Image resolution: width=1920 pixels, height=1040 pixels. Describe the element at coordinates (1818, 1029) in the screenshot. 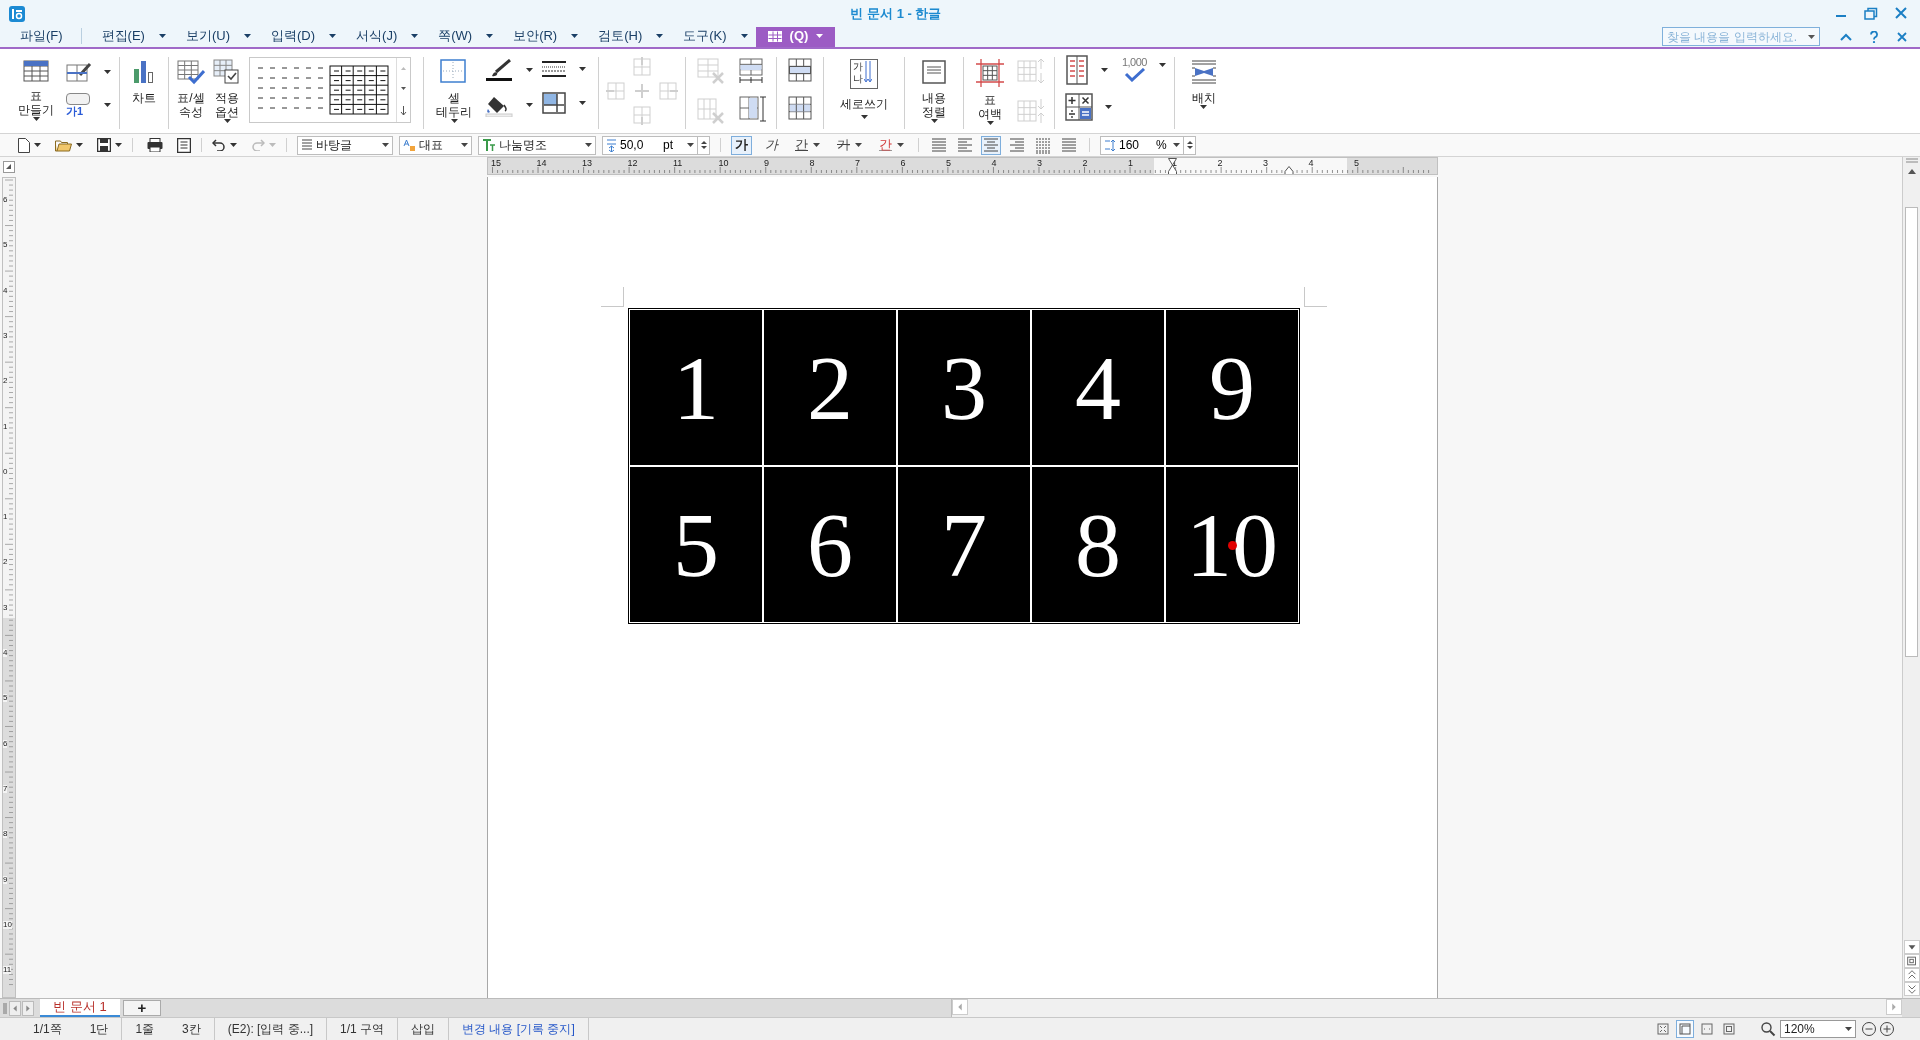

I see `zoom-dropdown: 120%` at that location.